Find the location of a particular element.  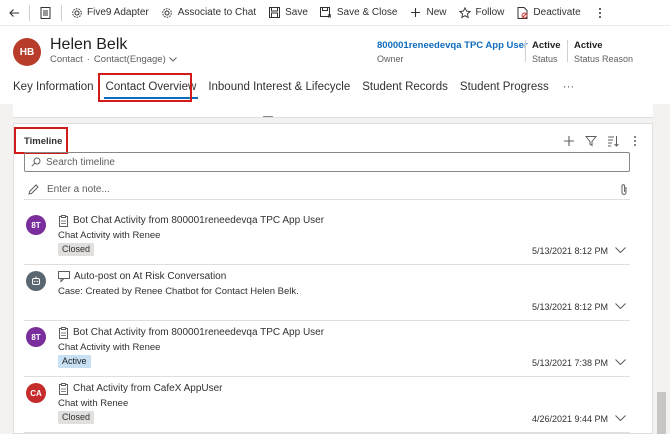

item-date: 5/13/2021 8:12 PM is located at coordinates (569, 307).